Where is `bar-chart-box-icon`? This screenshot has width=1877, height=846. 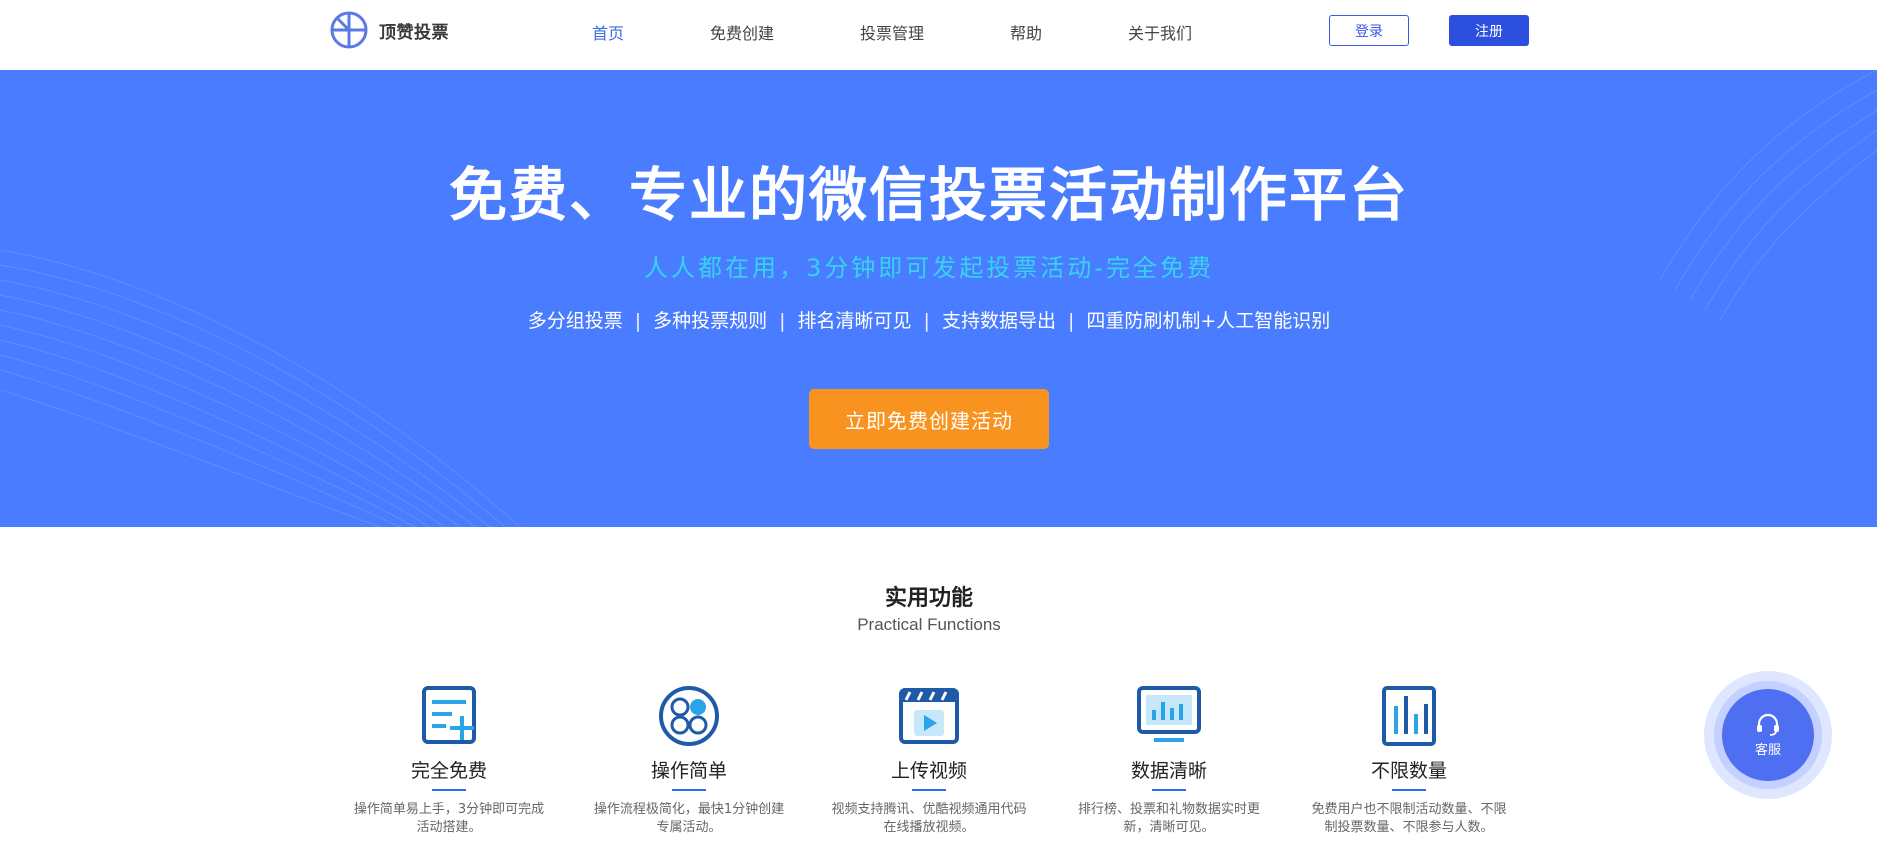
bar-chart-box-icon is located at coordinates (1409, 716).